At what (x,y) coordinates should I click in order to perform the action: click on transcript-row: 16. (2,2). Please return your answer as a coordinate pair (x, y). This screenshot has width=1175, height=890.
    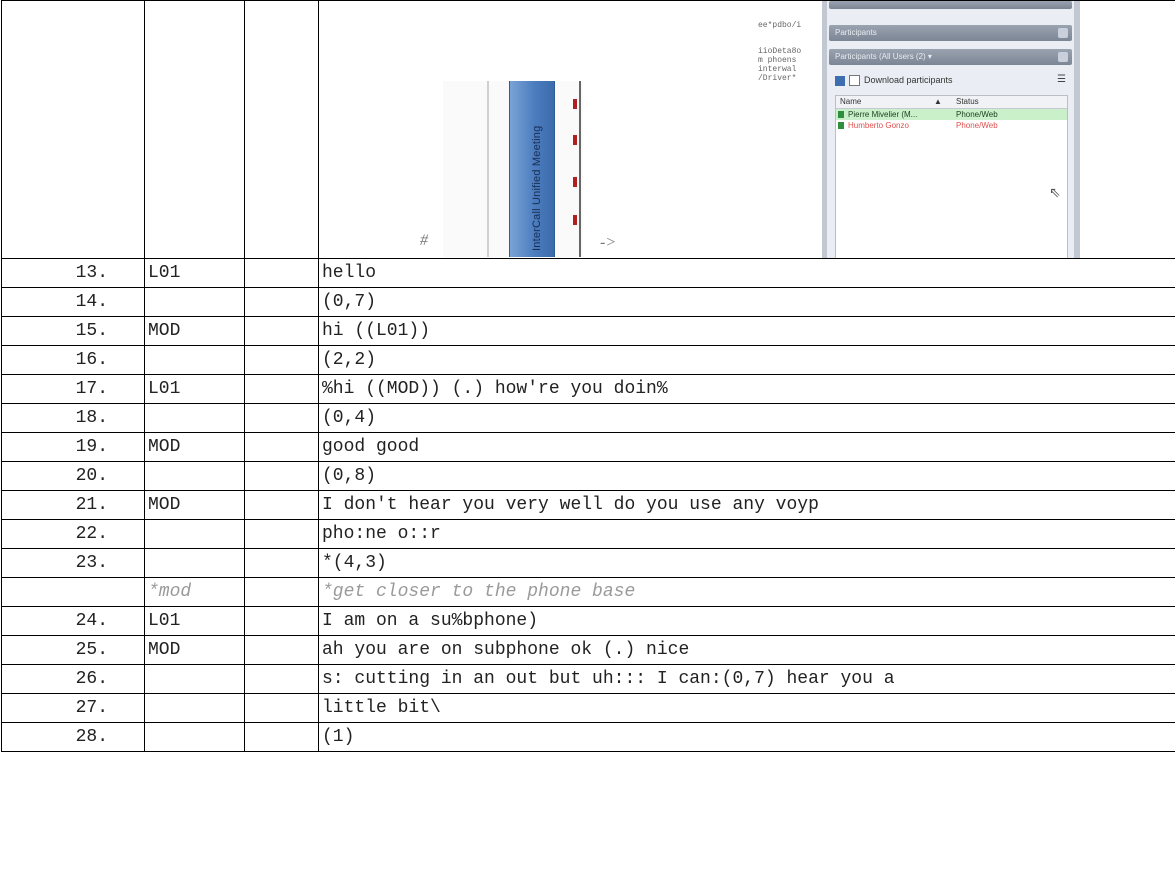
    Looking at the image, I should click on (588, 360).